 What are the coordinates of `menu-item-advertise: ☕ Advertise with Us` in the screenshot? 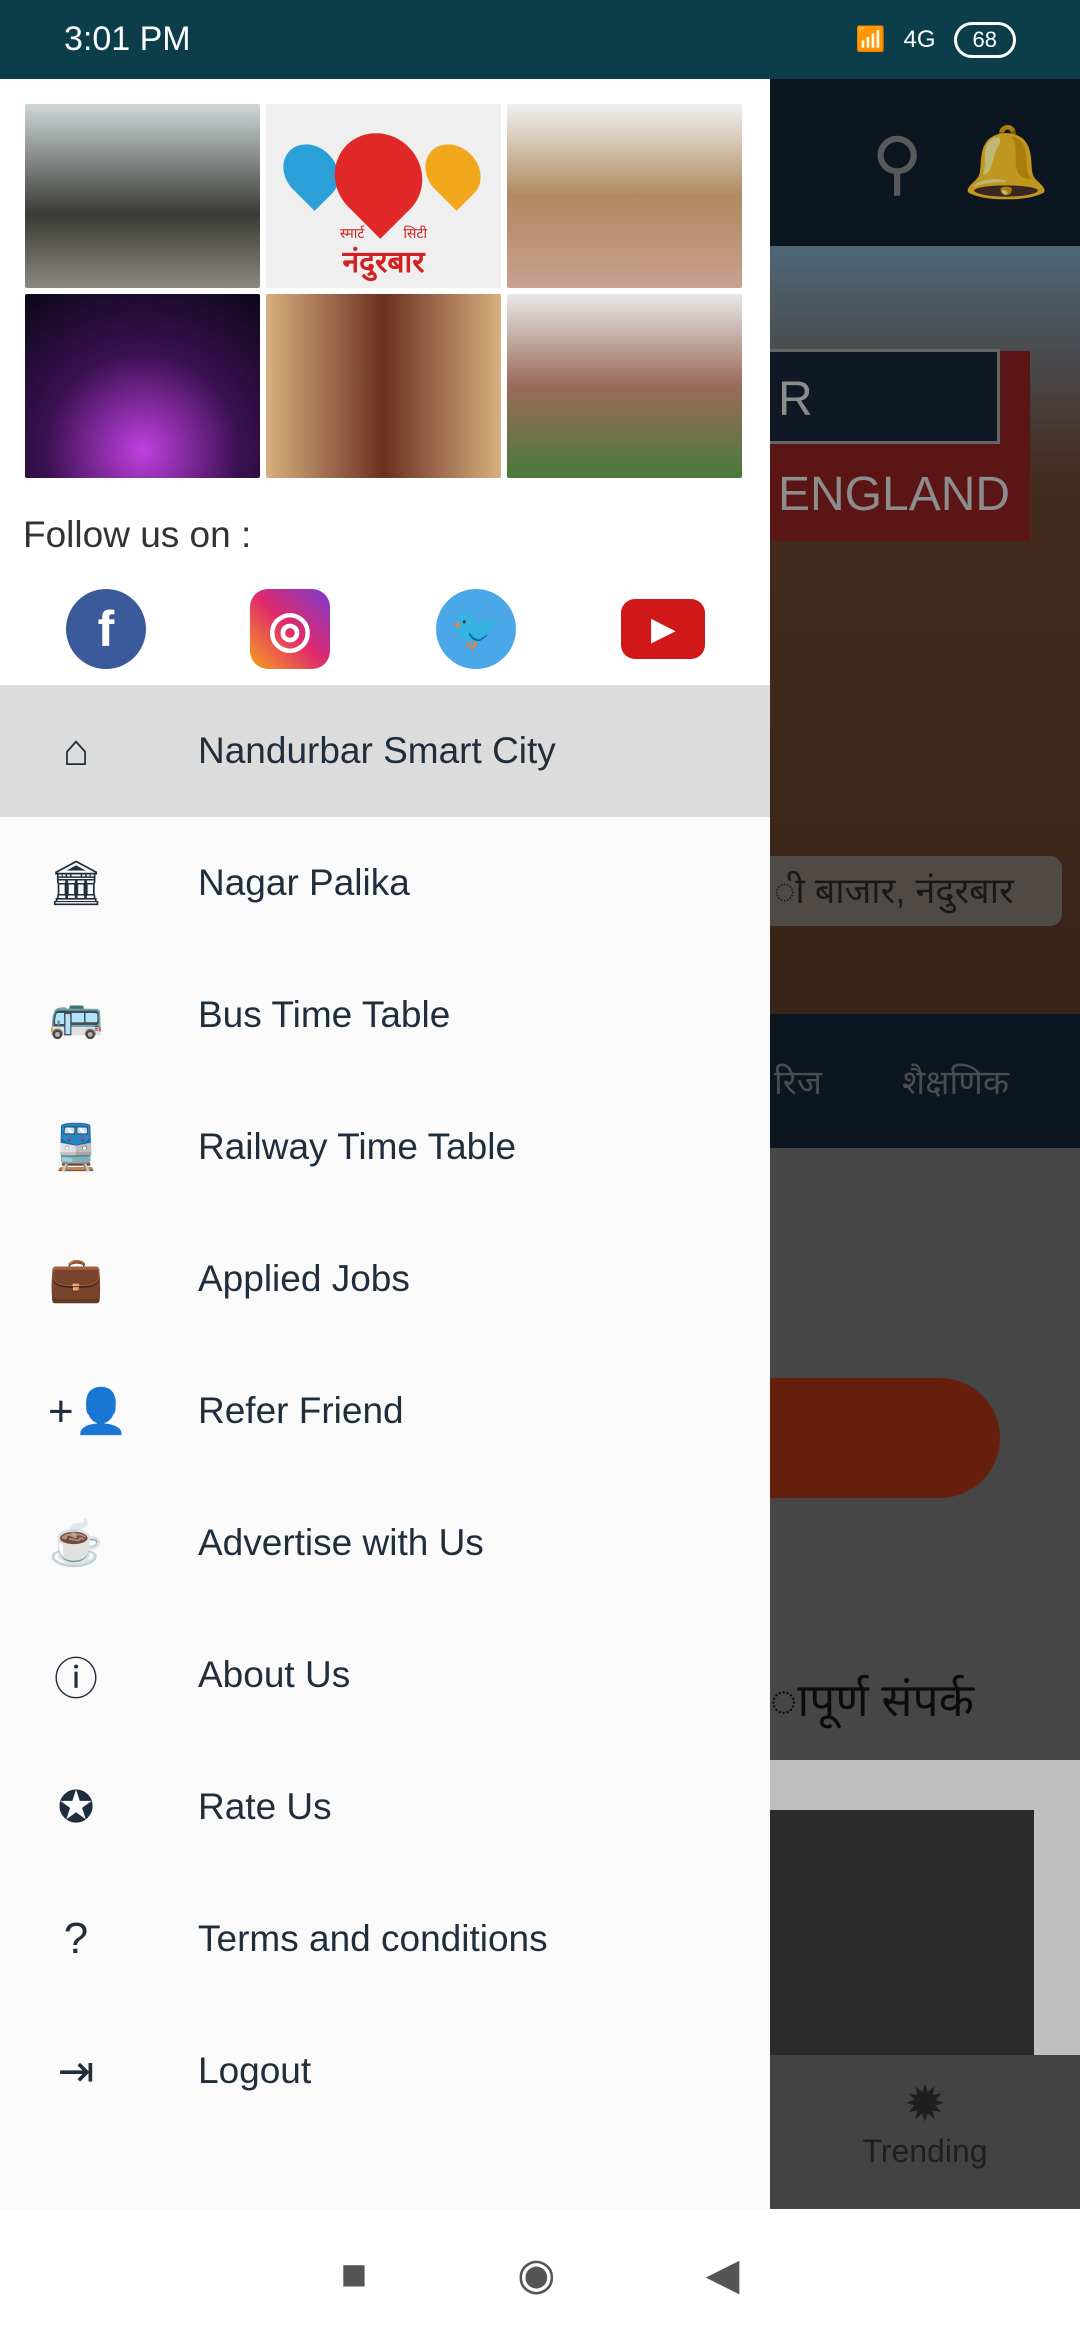 It's located at (385, 1543).